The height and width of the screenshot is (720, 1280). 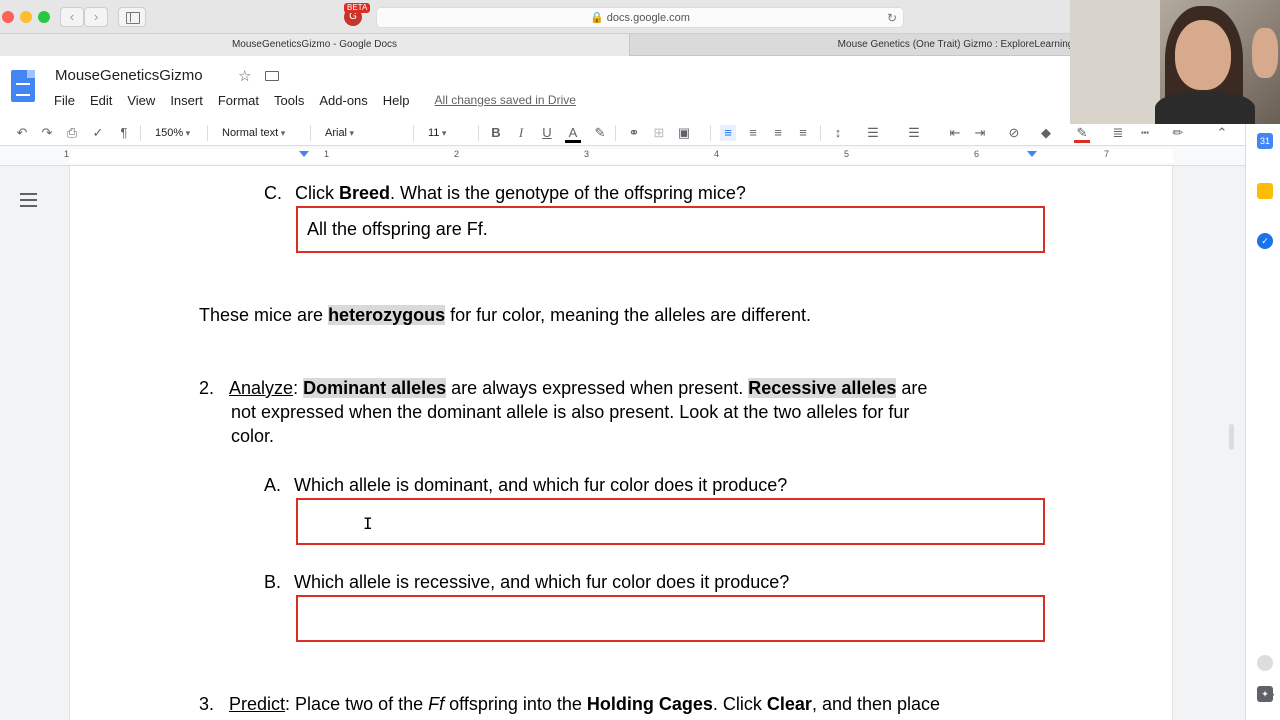 What do you see at coordinates (600, 133) in the screenshot?
I see `highlight-icon: ✎` at bounding box center [600, 133].